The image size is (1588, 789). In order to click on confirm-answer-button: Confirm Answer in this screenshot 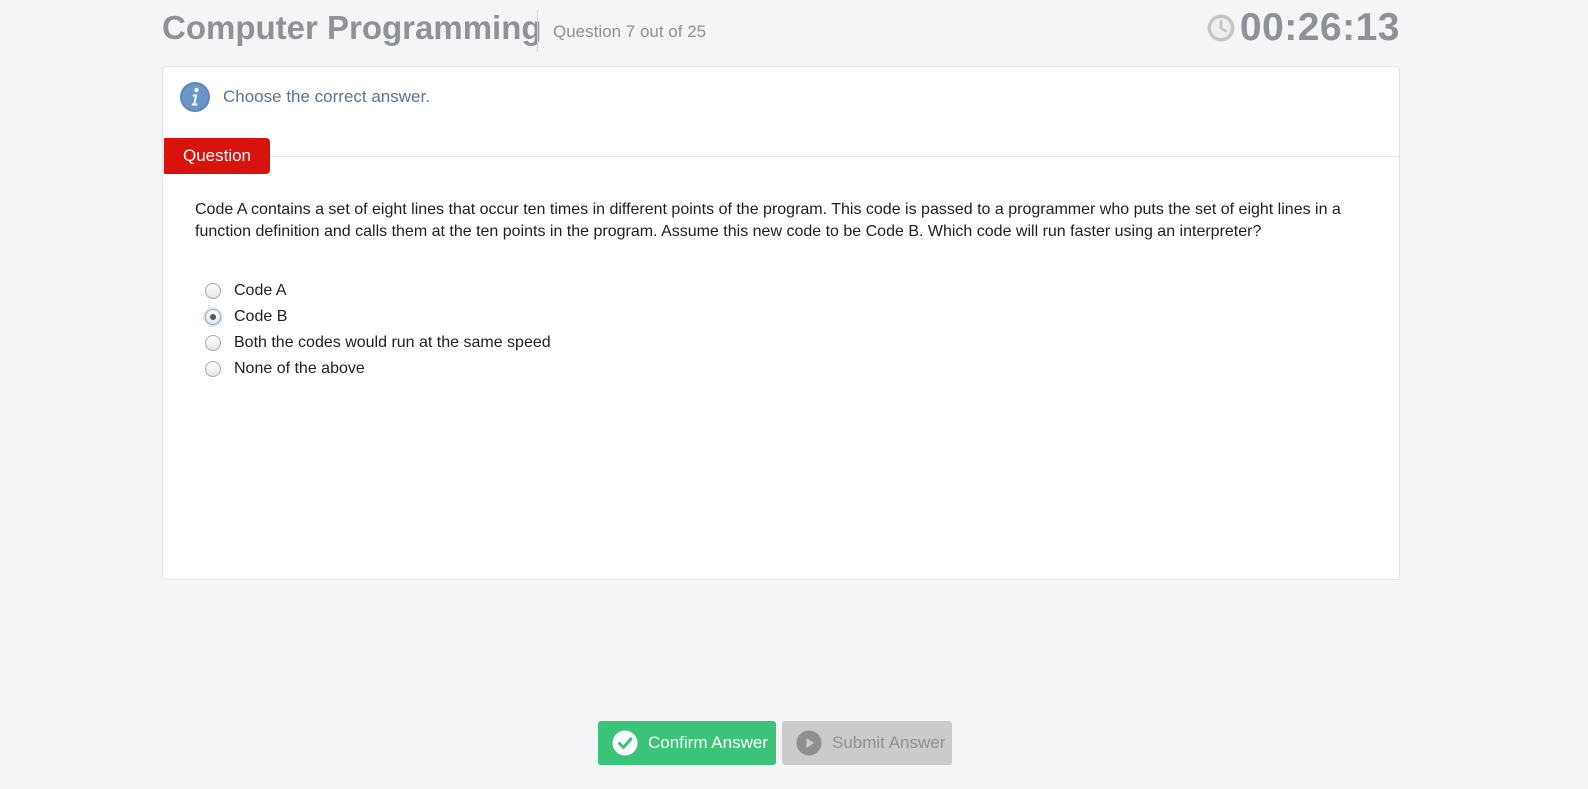, I will do `click(687, 743)`.